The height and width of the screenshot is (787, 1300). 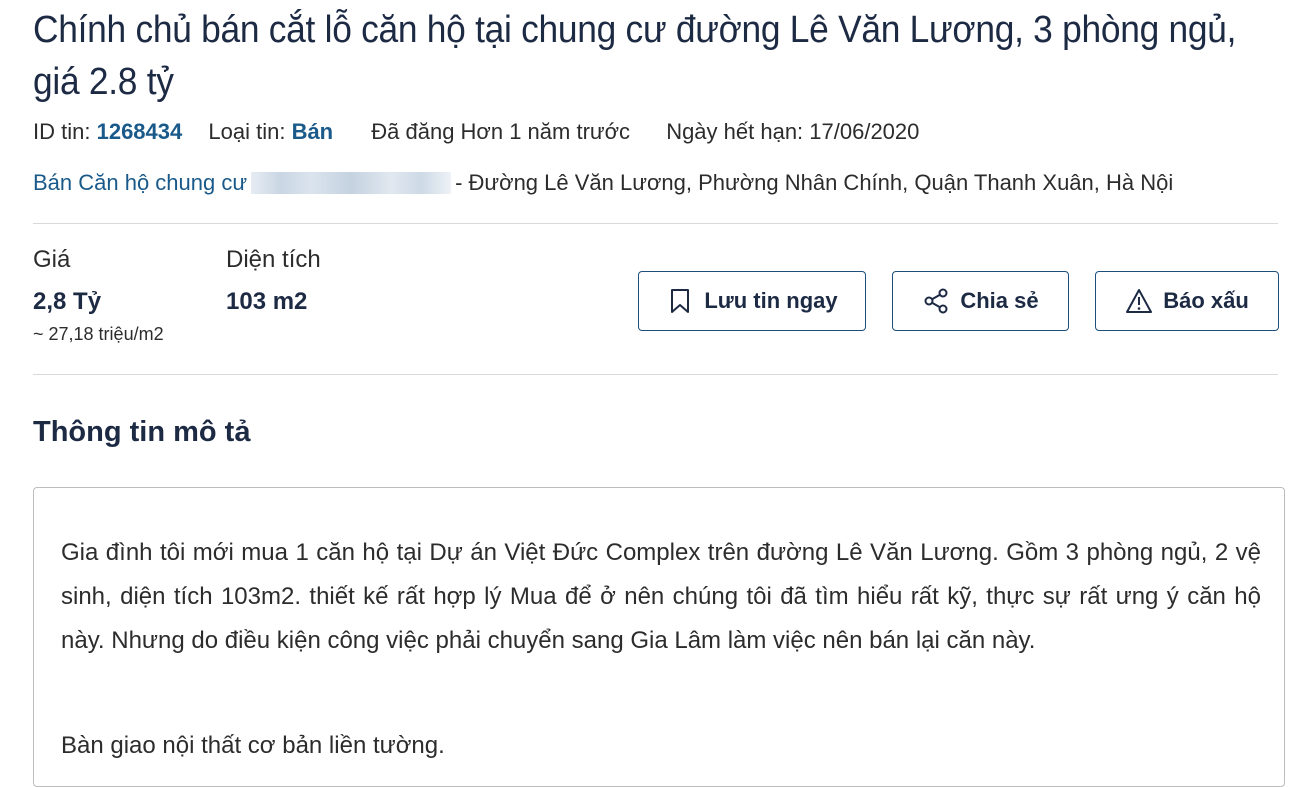 What do you see at coordinates (273, 259) in the screenshot?
I see `area-label: Diện tích` at bounding box center [273, 259].